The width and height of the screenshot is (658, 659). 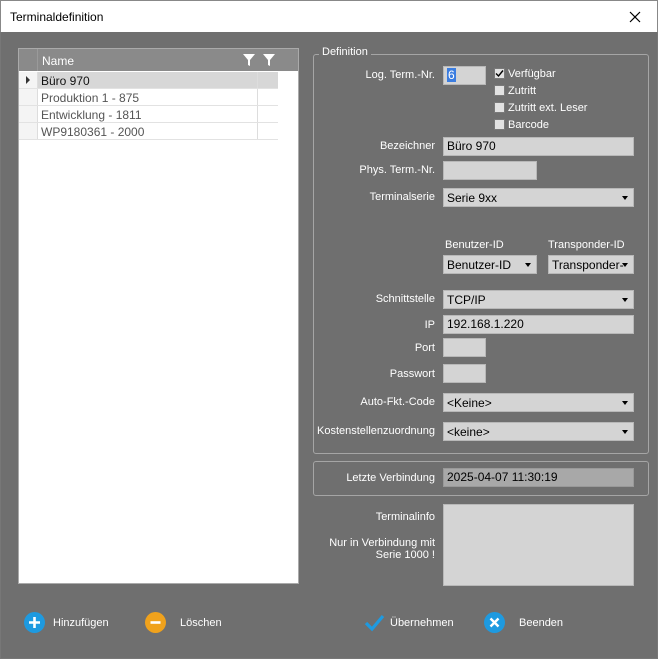 I want to click on row-pointer-icon, so click(x=28, y=80).